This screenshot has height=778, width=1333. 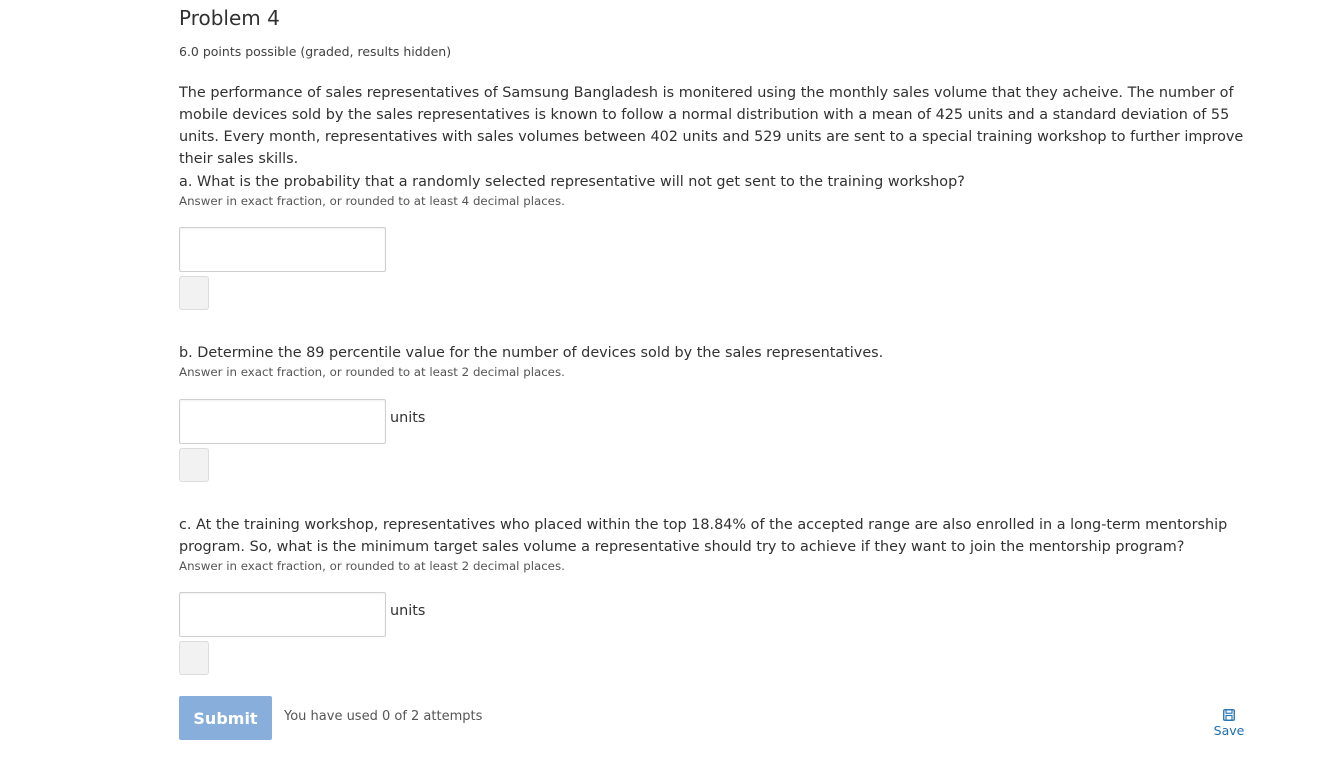 I want to click on part-c-answer-input, so click(x=282, y=614).